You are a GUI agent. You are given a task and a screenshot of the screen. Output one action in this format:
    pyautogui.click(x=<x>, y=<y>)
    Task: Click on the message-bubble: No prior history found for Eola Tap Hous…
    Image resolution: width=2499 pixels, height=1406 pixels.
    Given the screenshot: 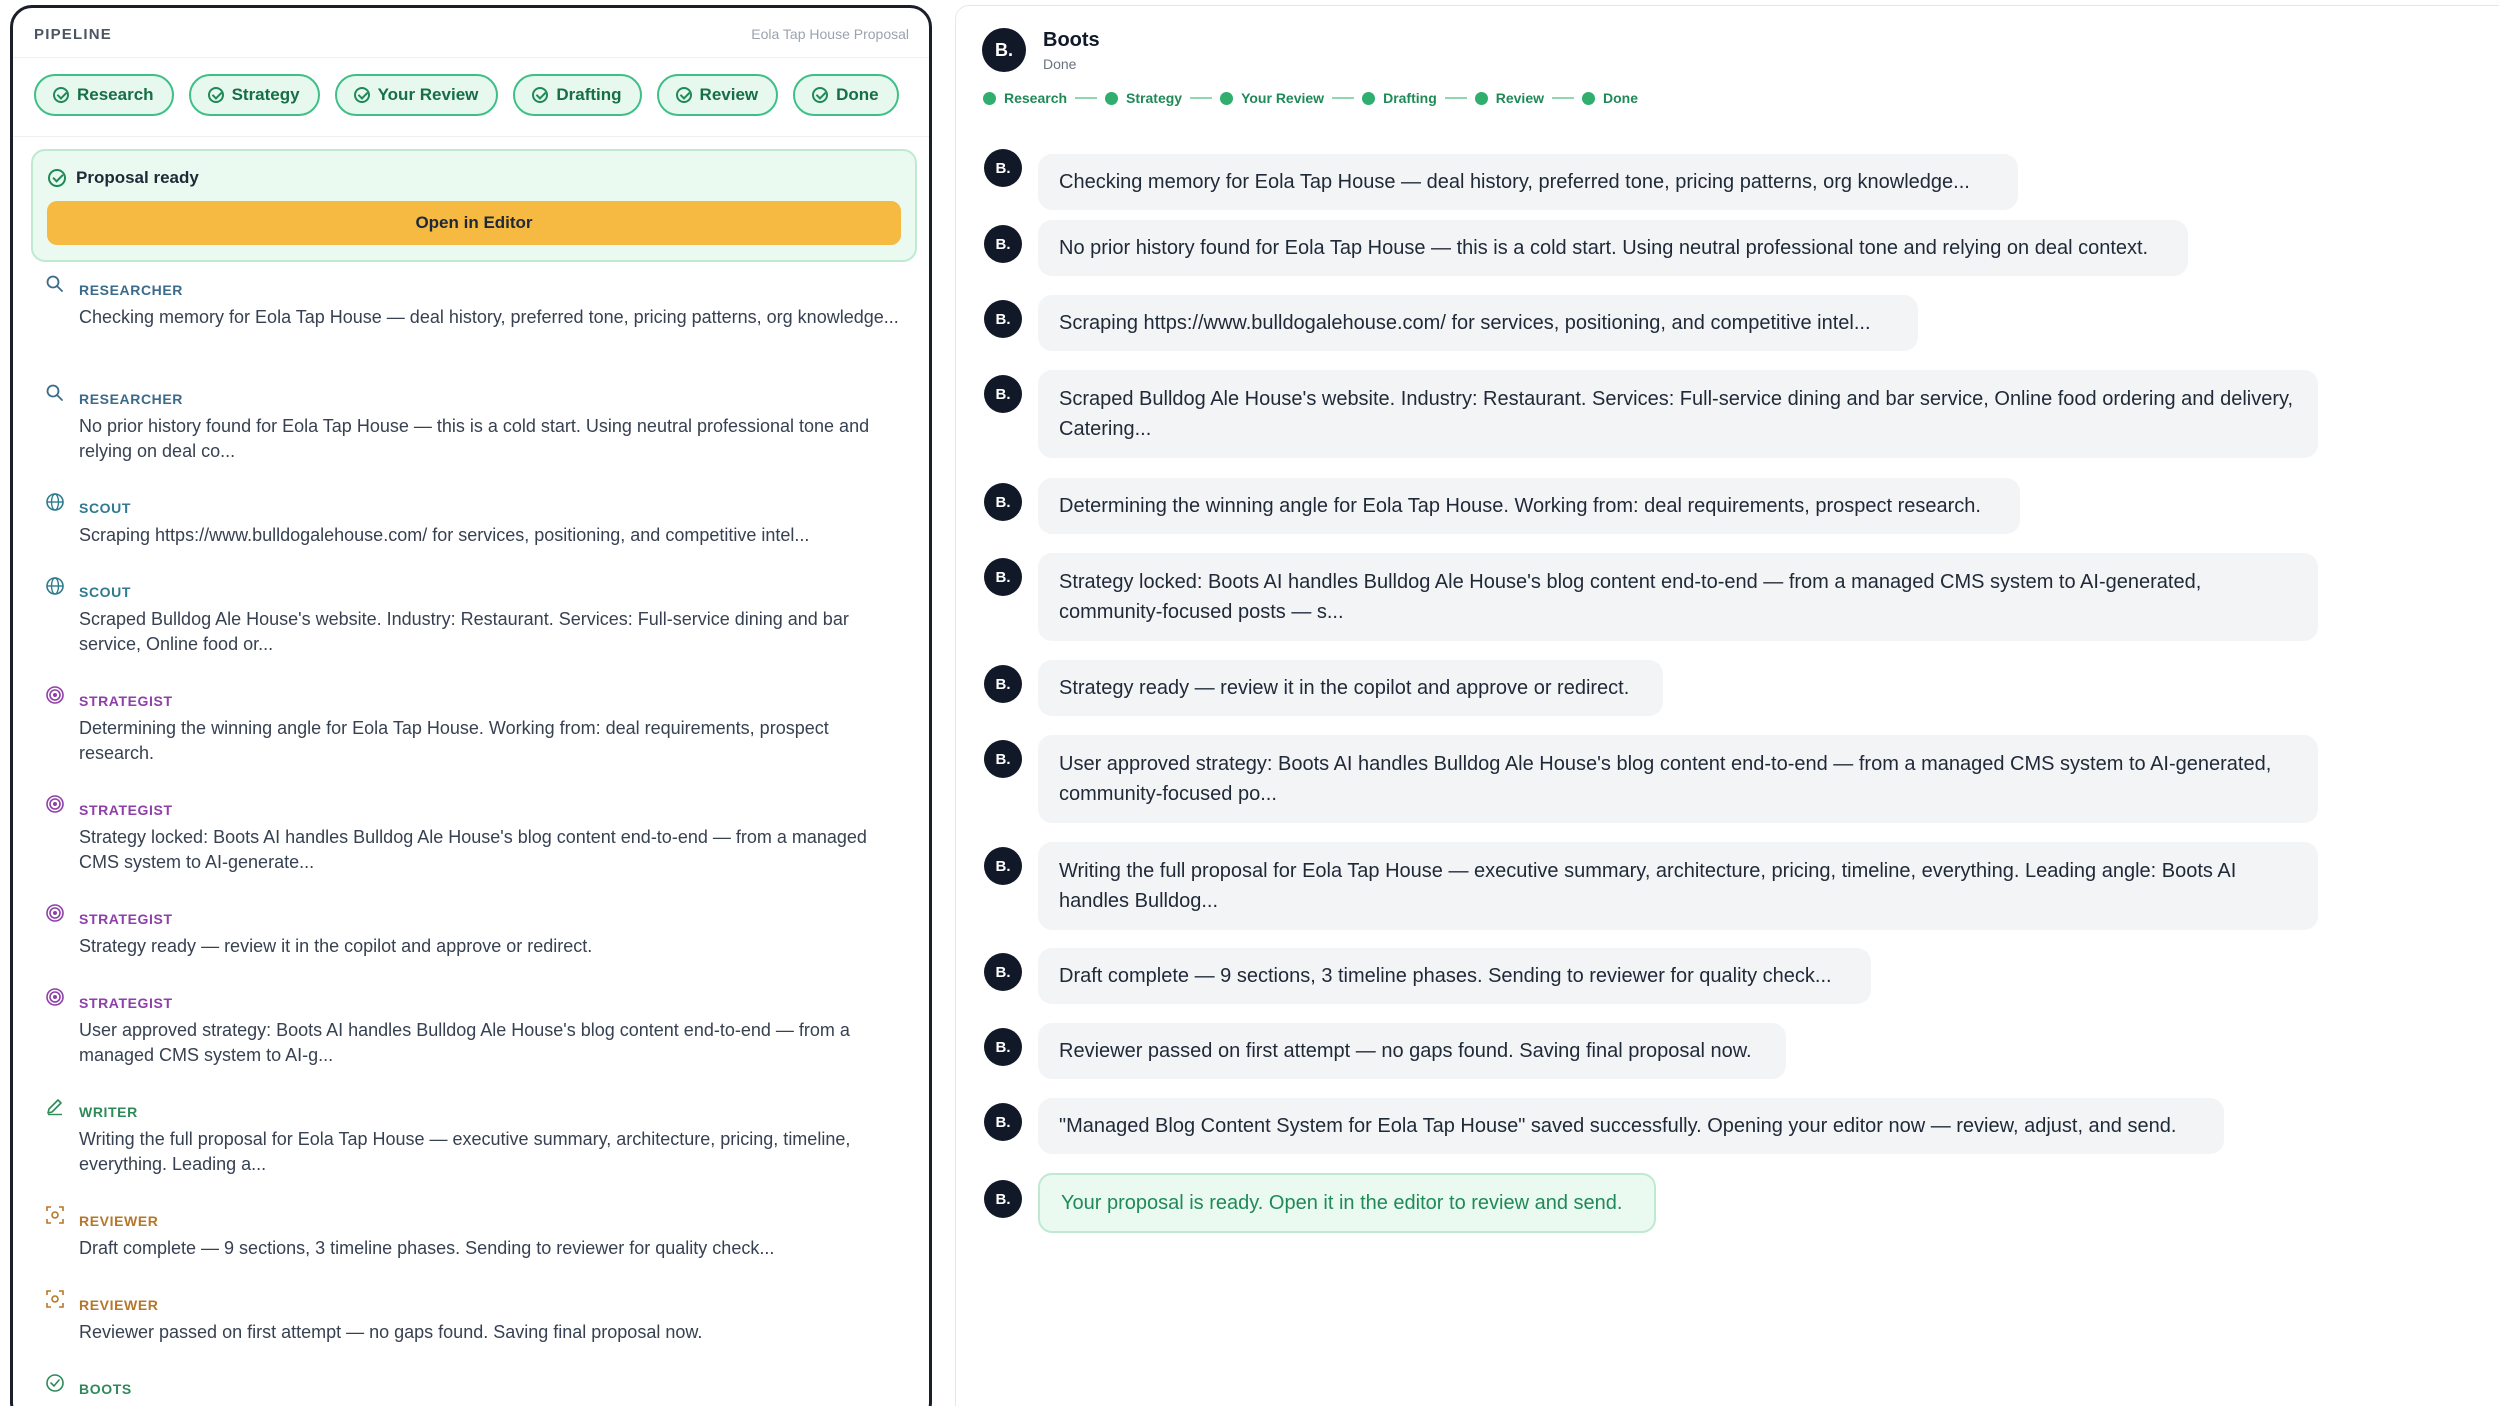 What is the action you would take?
    pyautogui.click(x=1613, y=248)
    